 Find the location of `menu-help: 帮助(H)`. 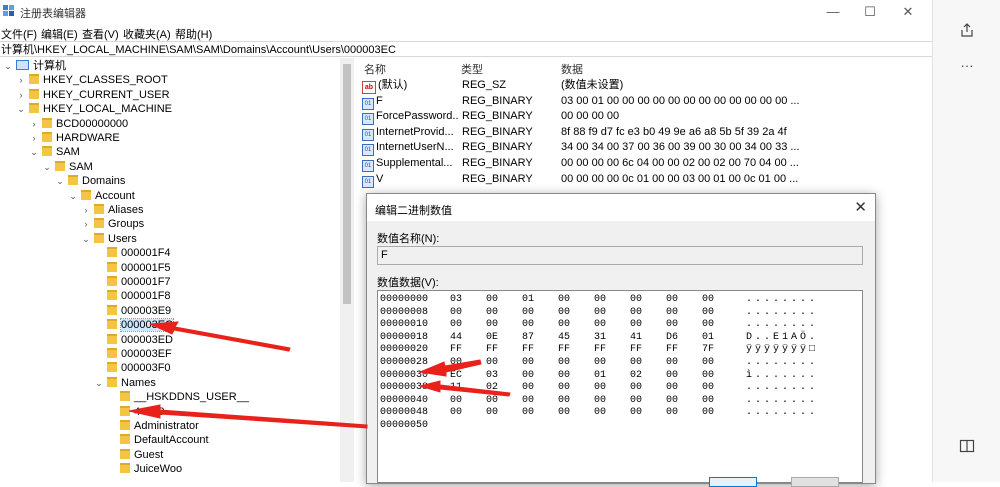

menu-help: 帮助(H) is located at coordinates (193, 34).